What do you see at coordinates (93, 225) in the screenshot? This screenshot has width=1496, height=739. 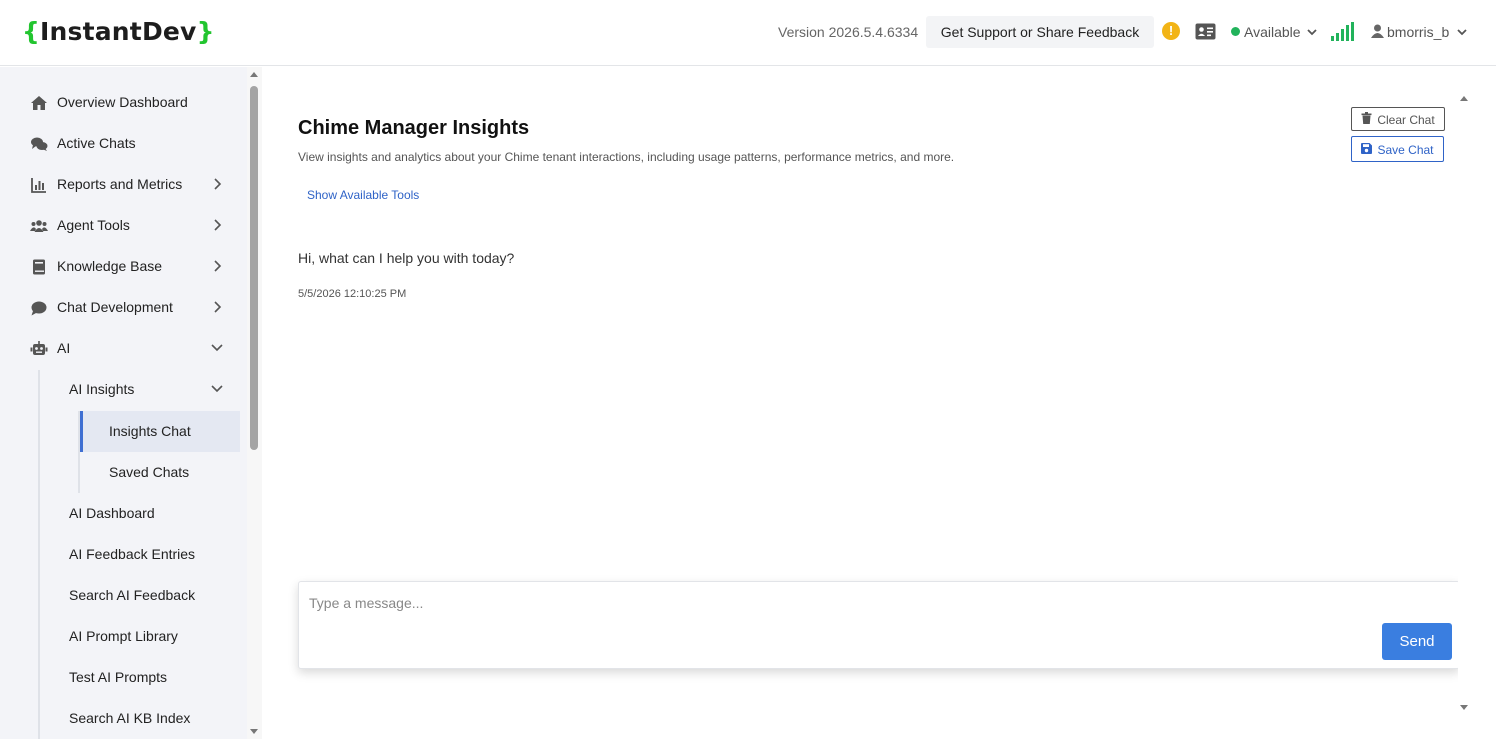 I see `sidebar-item-label: Agent Tools` at bounding box center [93, 225].